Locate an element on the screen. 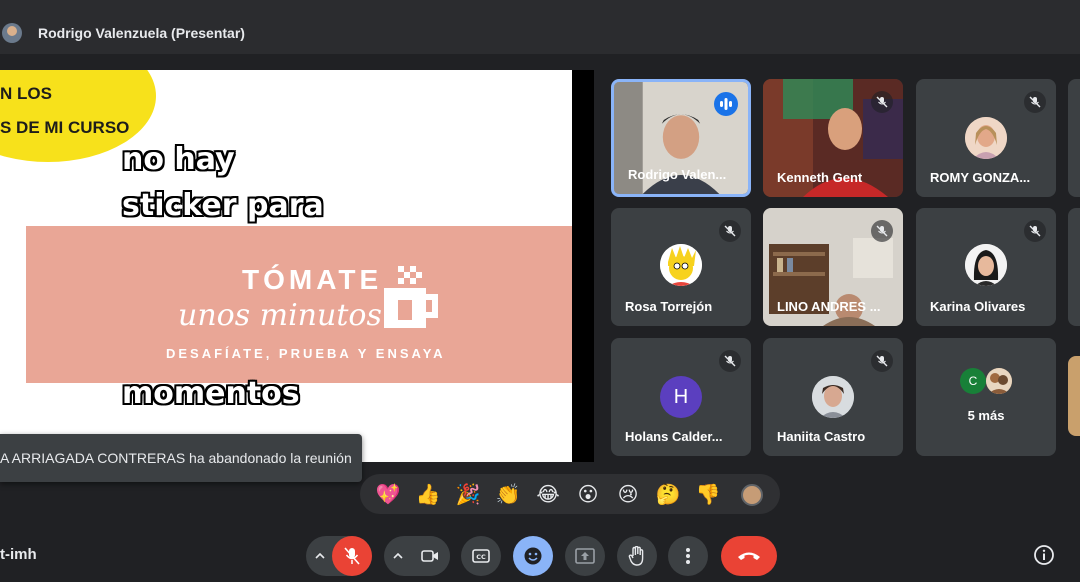 The image size is (1080, 582). present-screen-button is located at coordinates (585, 556).